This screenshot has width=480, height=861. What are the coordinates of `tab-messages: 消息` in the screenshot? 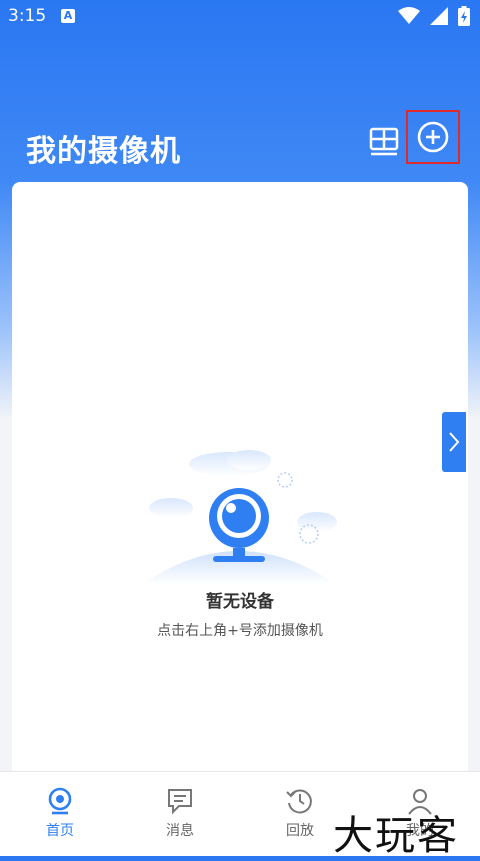 It's located at (180, 813).